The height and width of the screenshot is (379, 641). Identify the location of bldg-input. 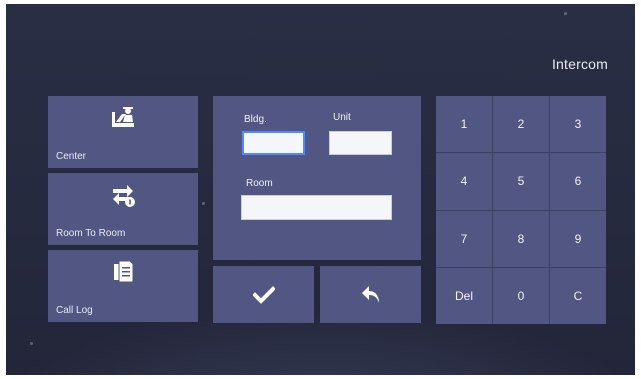
(273, 143).